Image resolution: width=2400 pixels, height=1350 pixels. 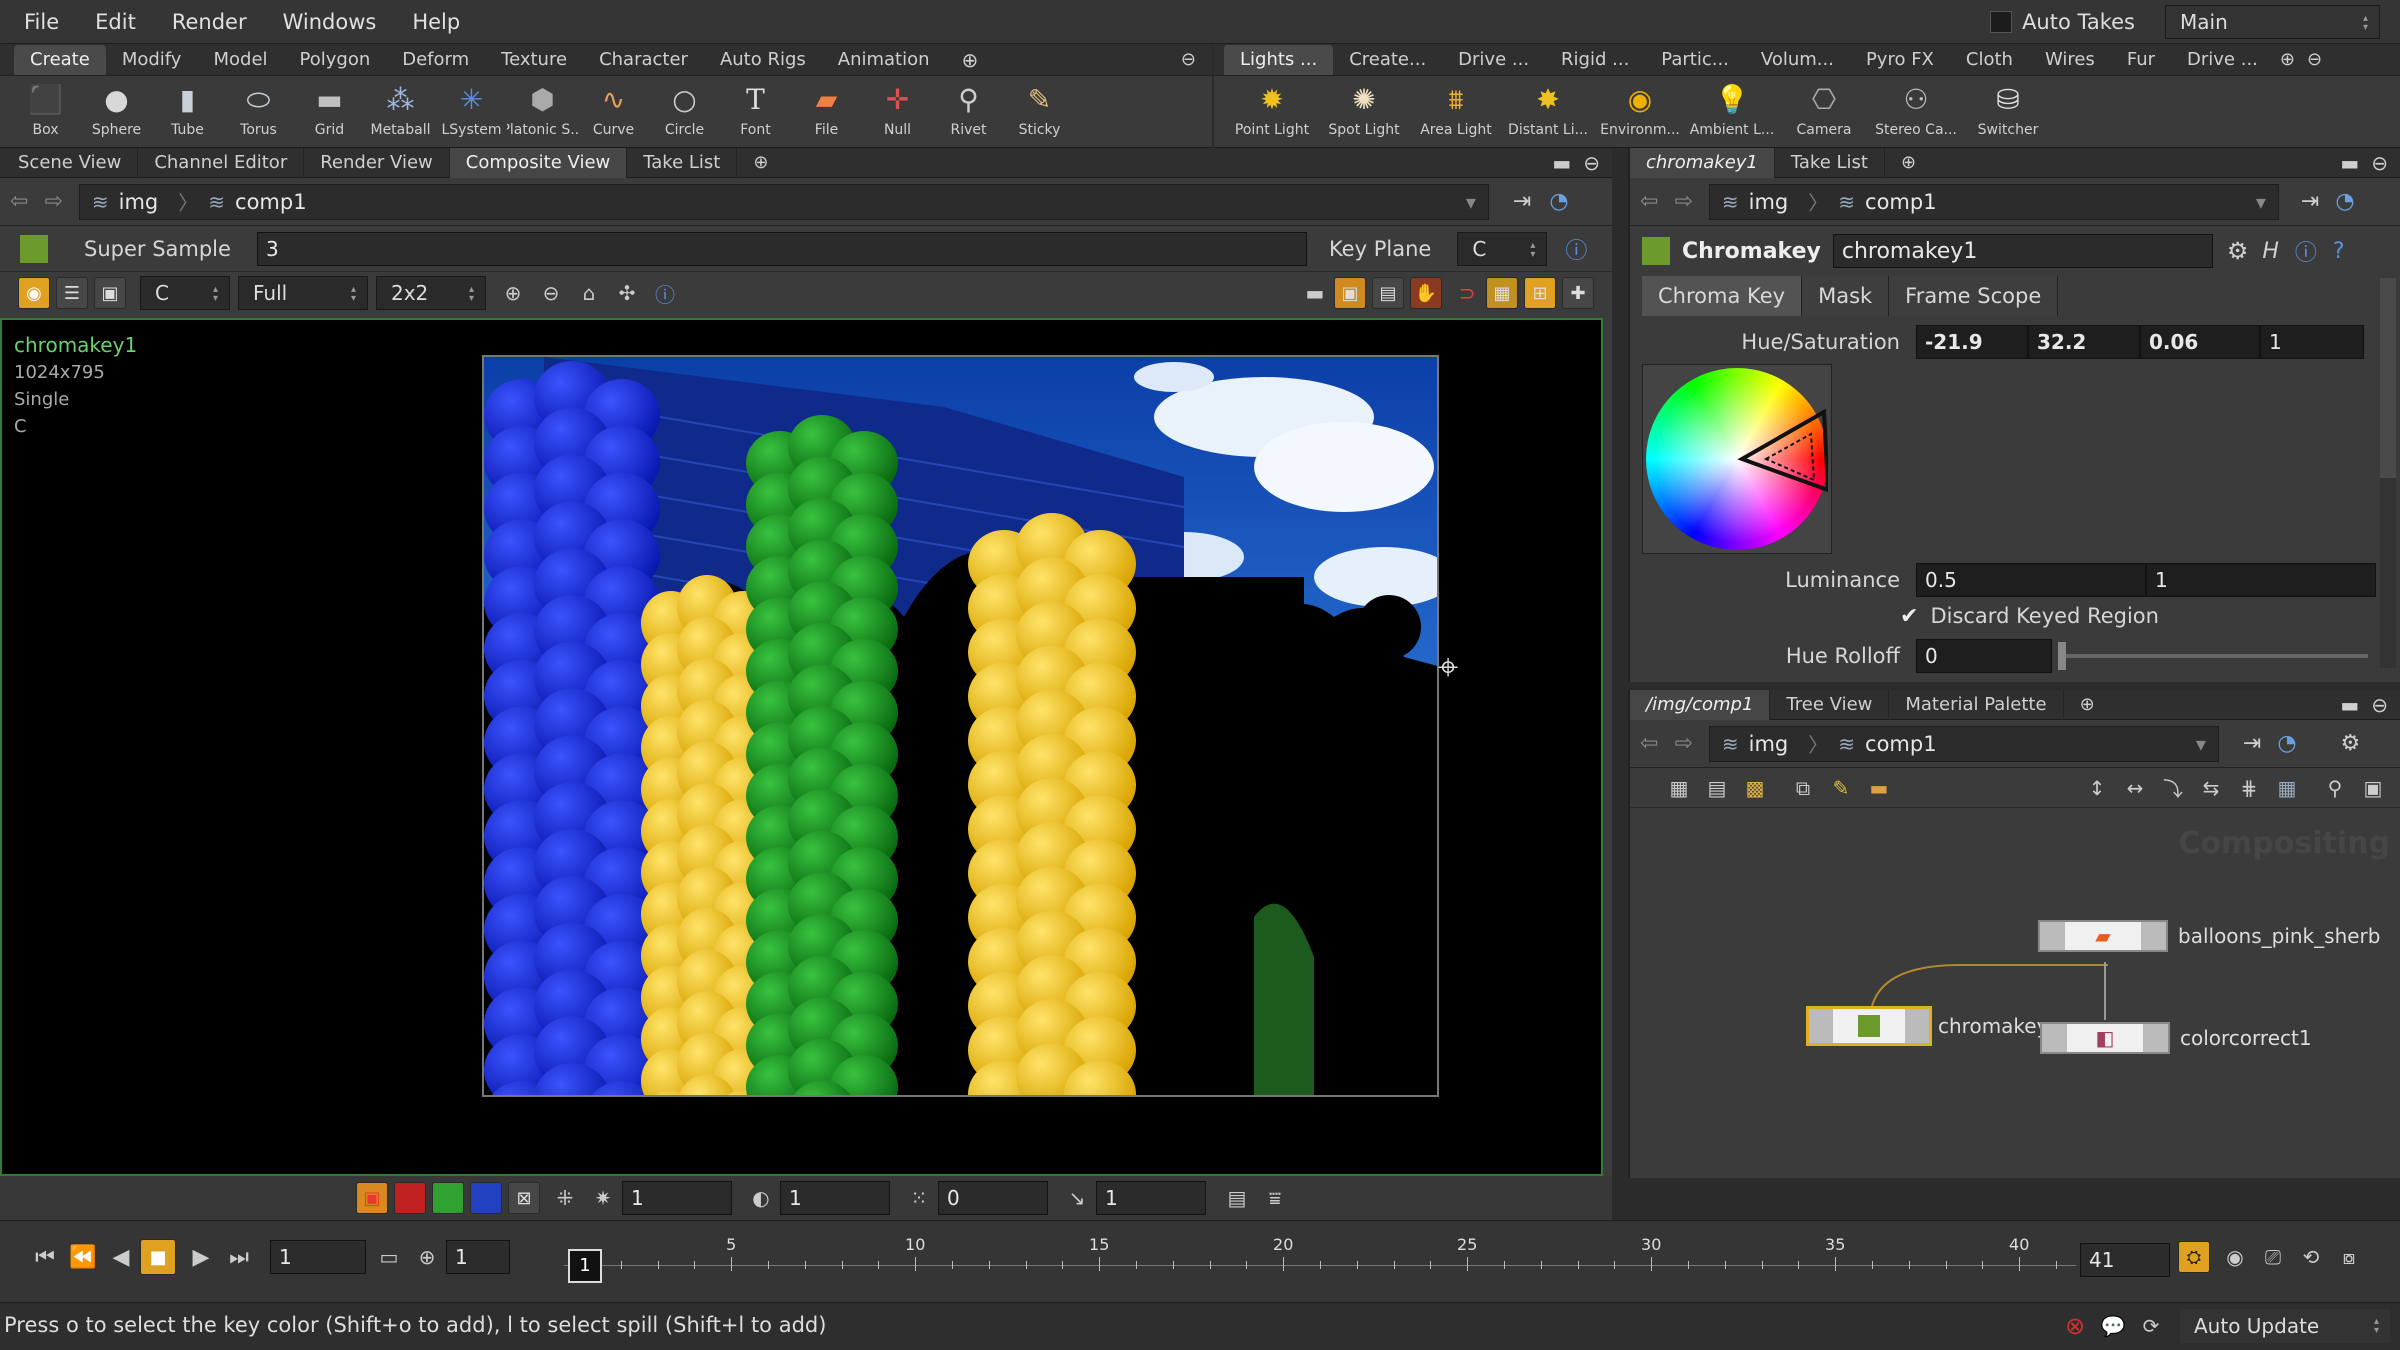 What do you see at coordinates (1272, 108) in the screenshot?
I see `tool-point-light: ✹ Point Light` at bounding box center [1272, 108].